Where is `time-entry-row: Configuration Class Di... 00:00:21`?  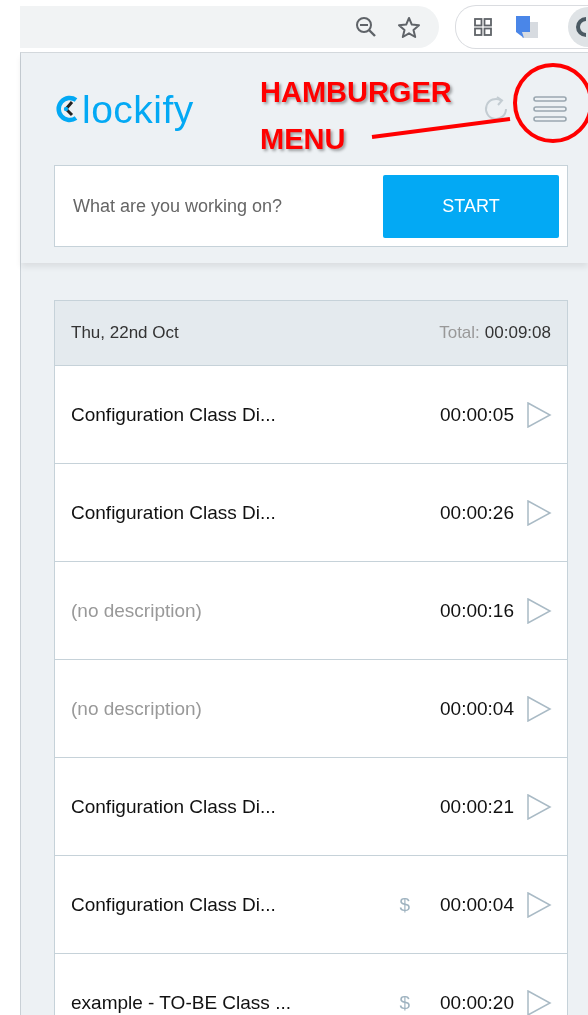
time-entry-row: Configuration Class Di... 00:00:21 is located at coordinates (311, 807).